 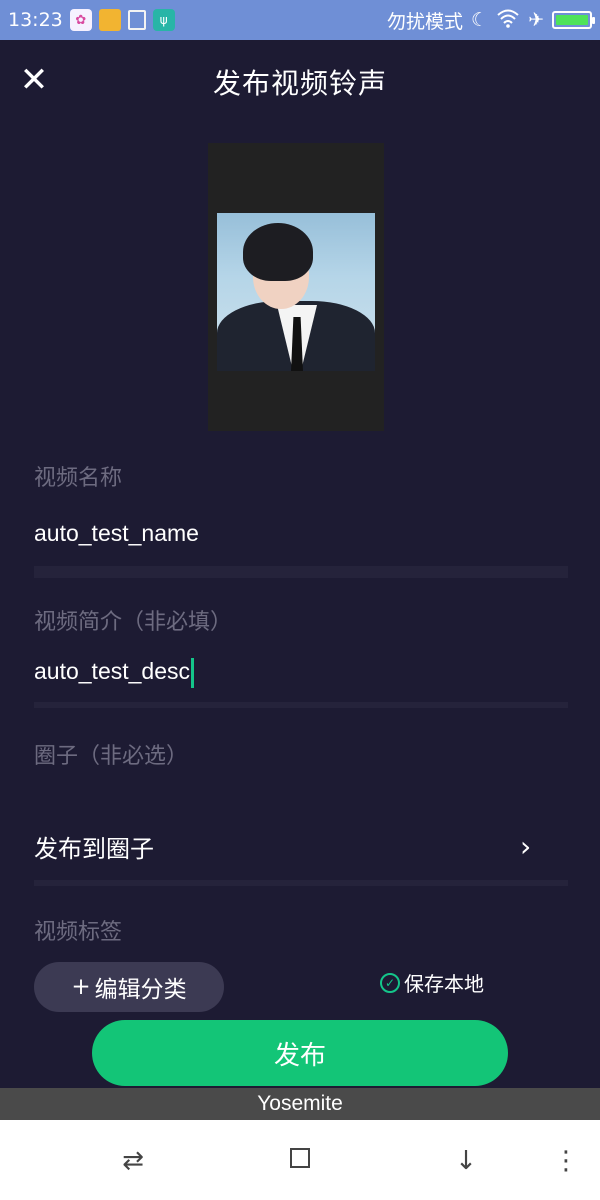 I want to click on app-icon: ✿, so click(x=80, y=20).